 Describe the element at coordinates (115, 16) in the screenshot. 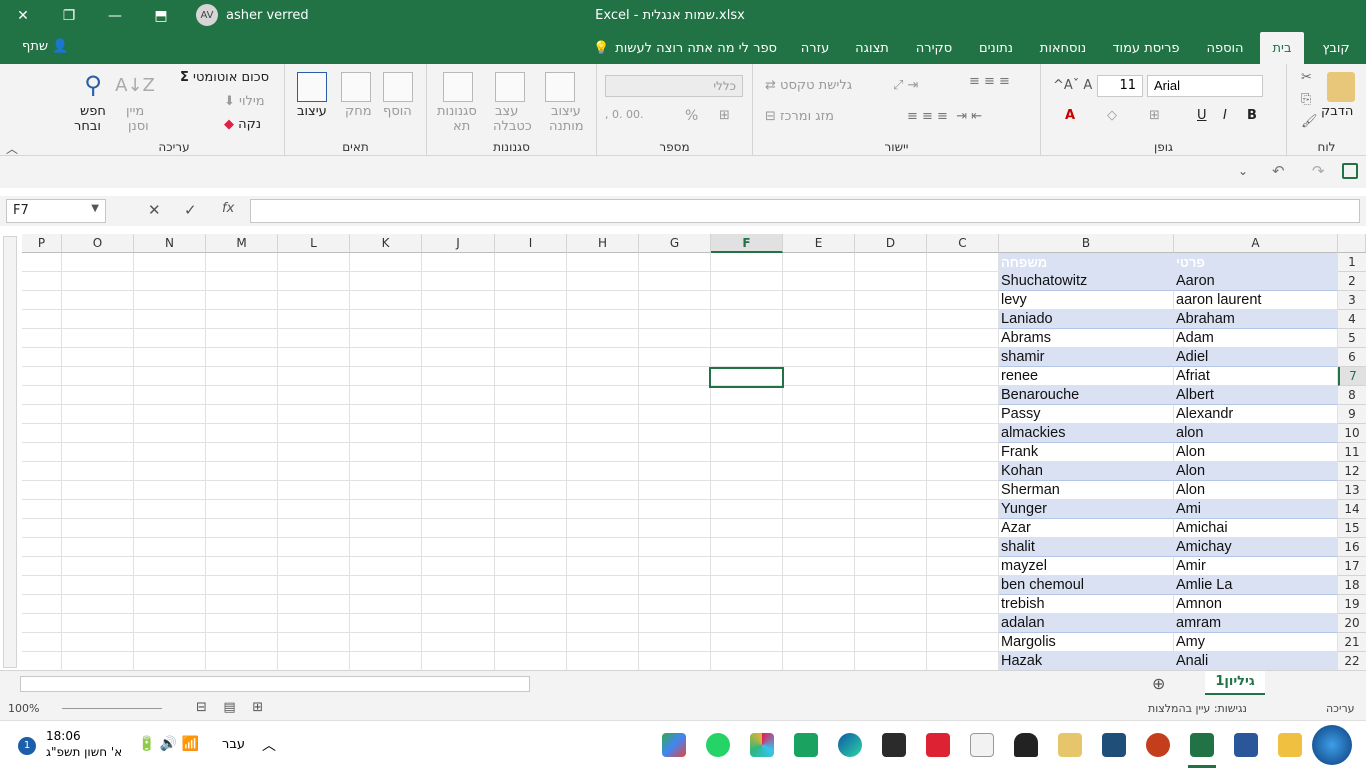

I see `minimize-icon: —` at that location.